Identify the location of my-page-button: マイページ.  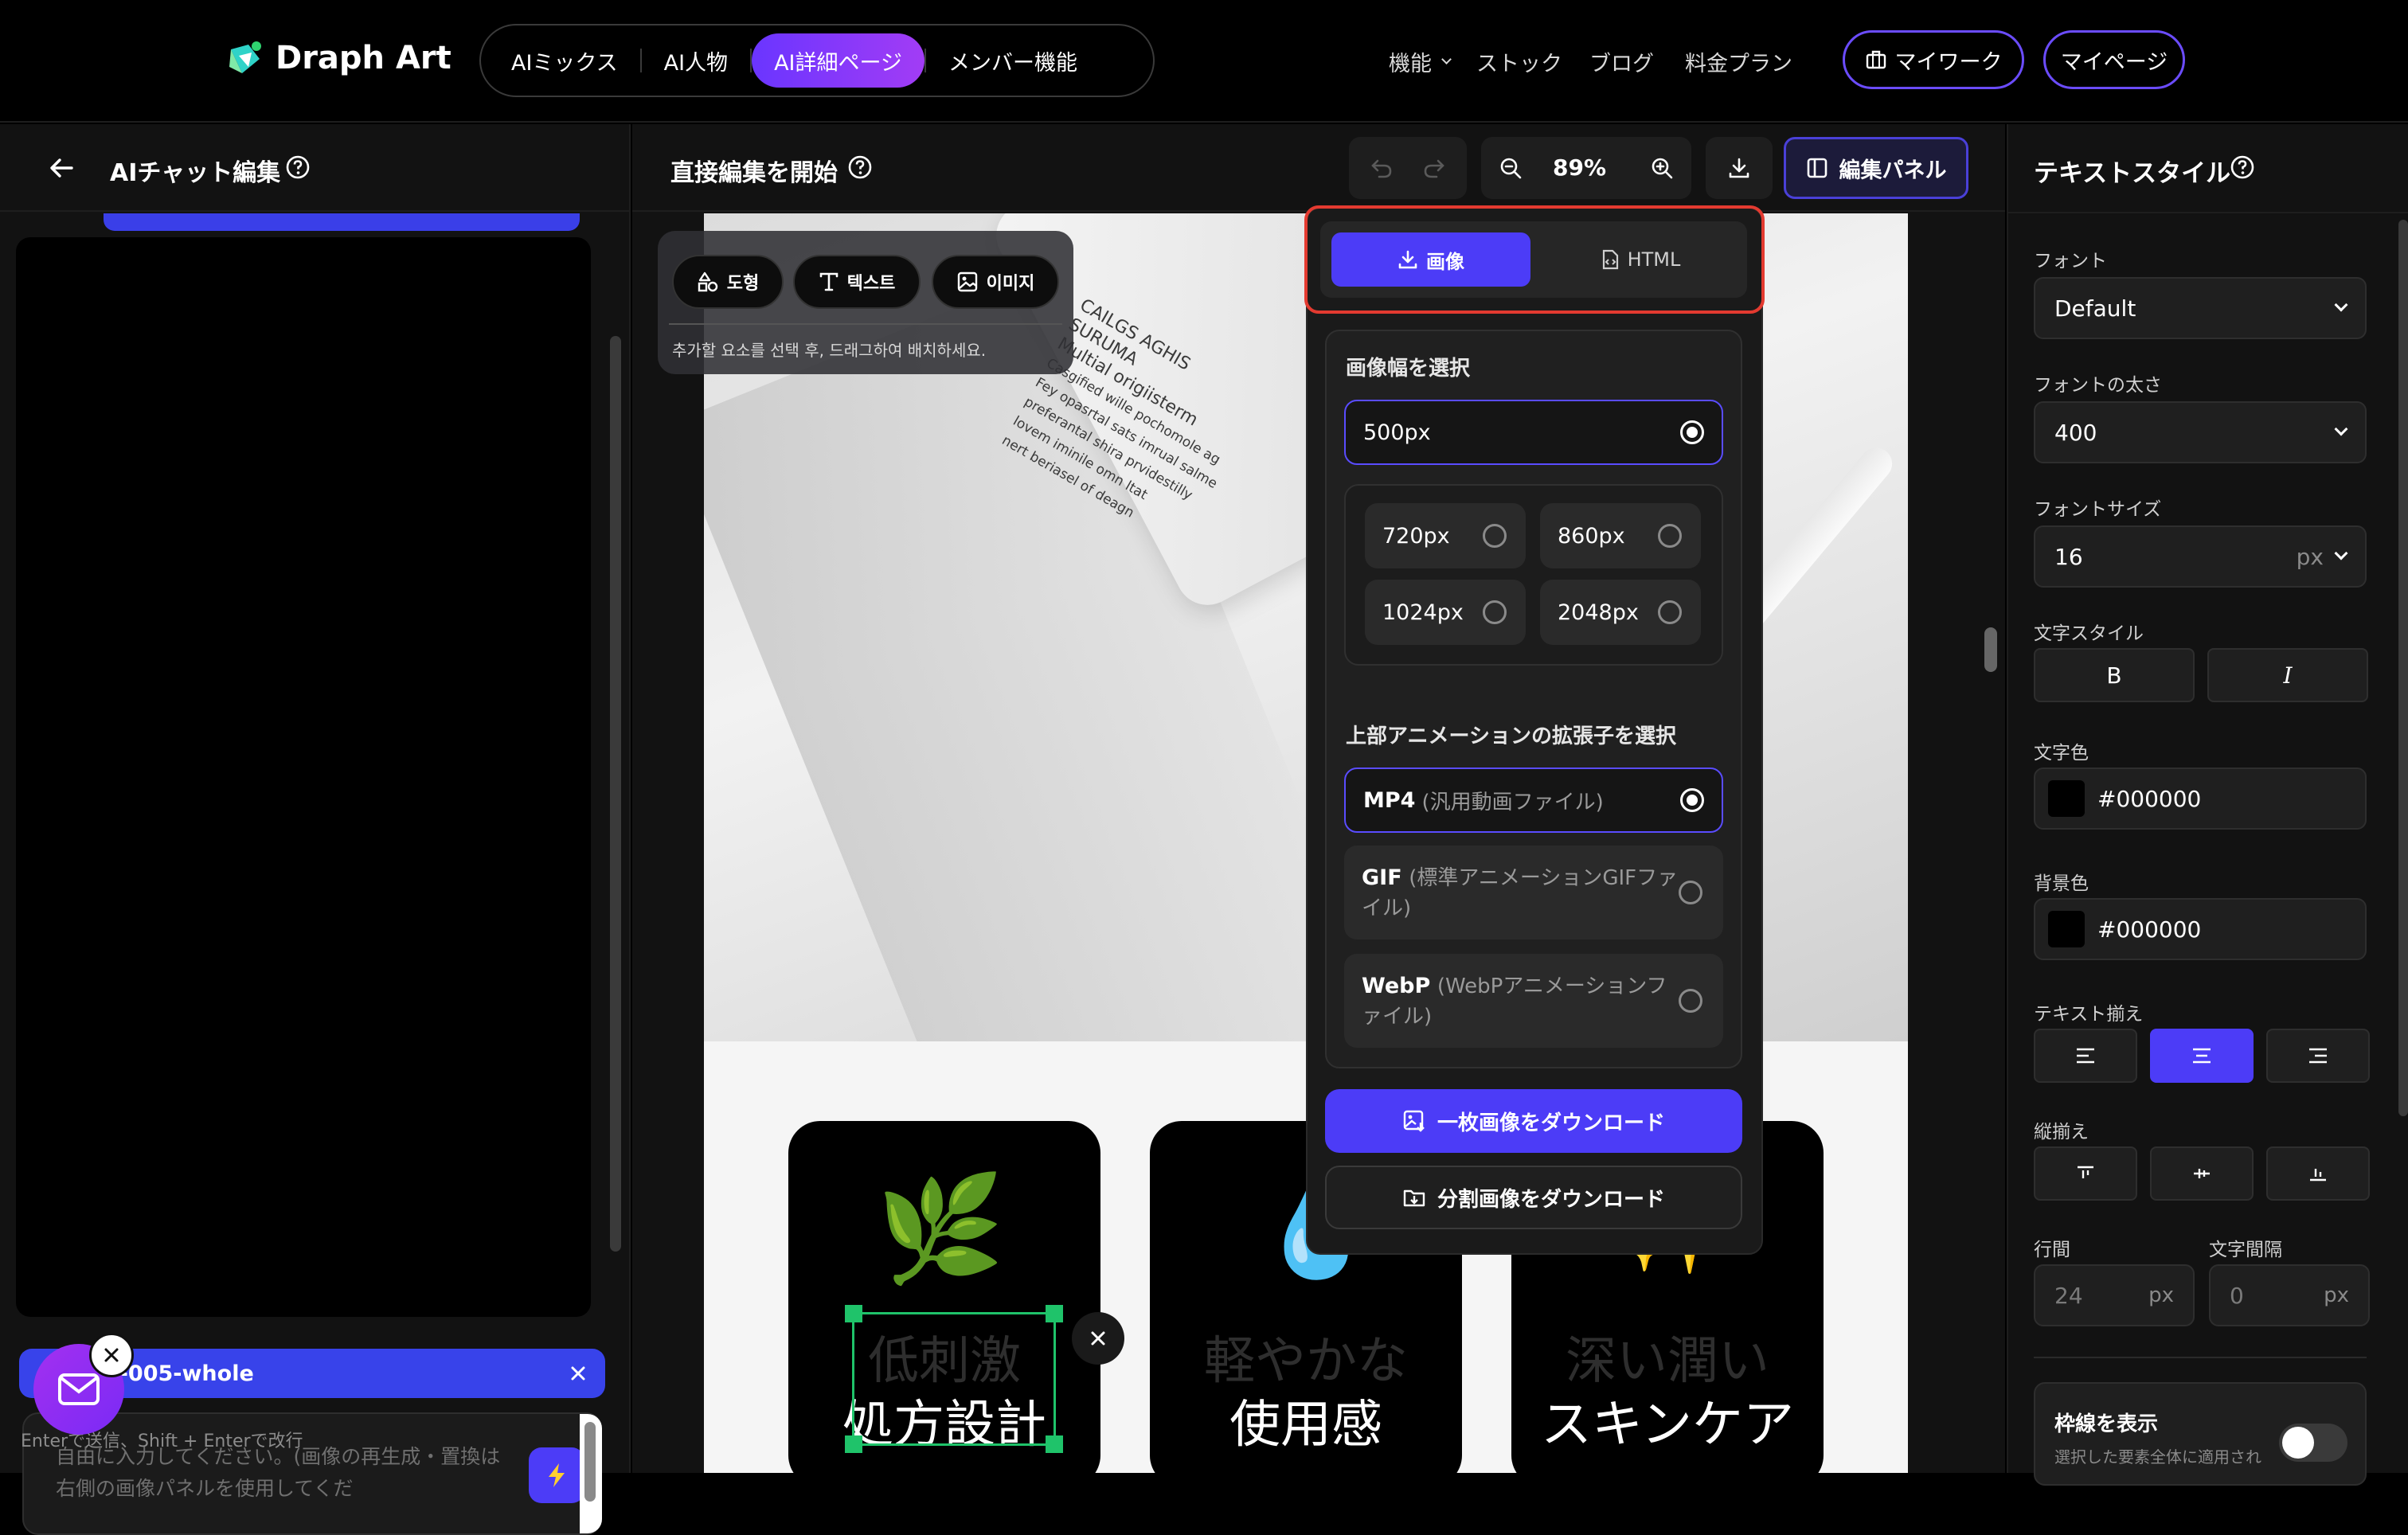
(2114, 59).